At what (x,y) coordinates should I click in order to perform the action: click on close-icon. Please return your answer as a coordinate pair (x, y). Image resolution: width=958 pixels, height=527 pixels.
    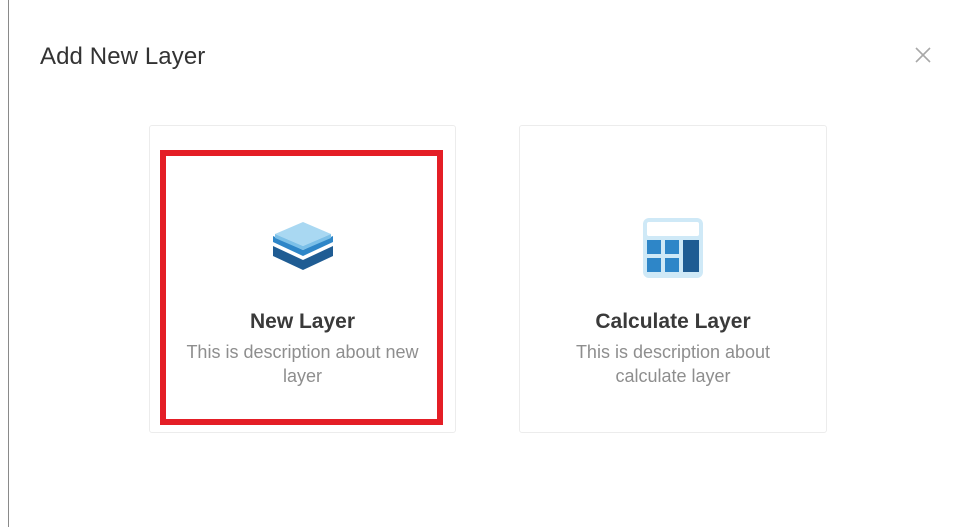
    Looking at the image, I should click on (923, 55).